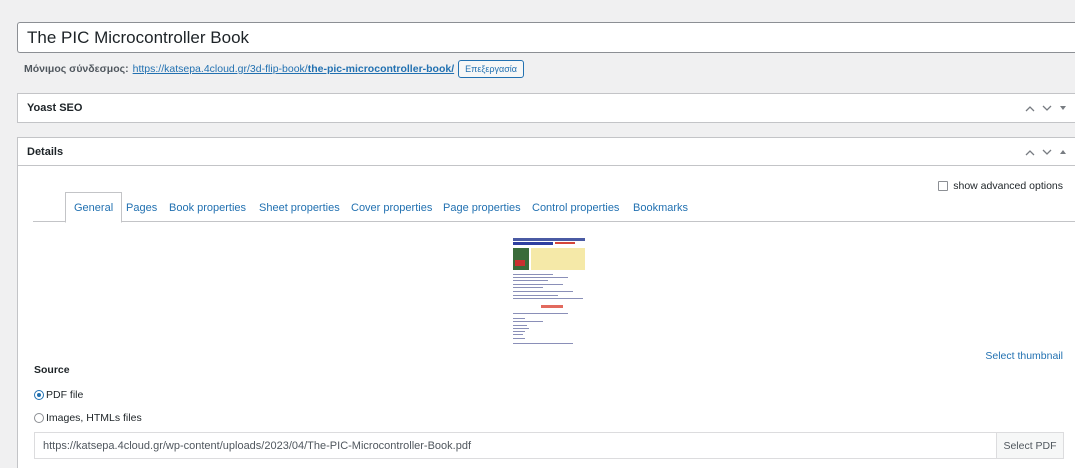  I want to click on advanced-options-label: show advanced options, so click(1008, 186).